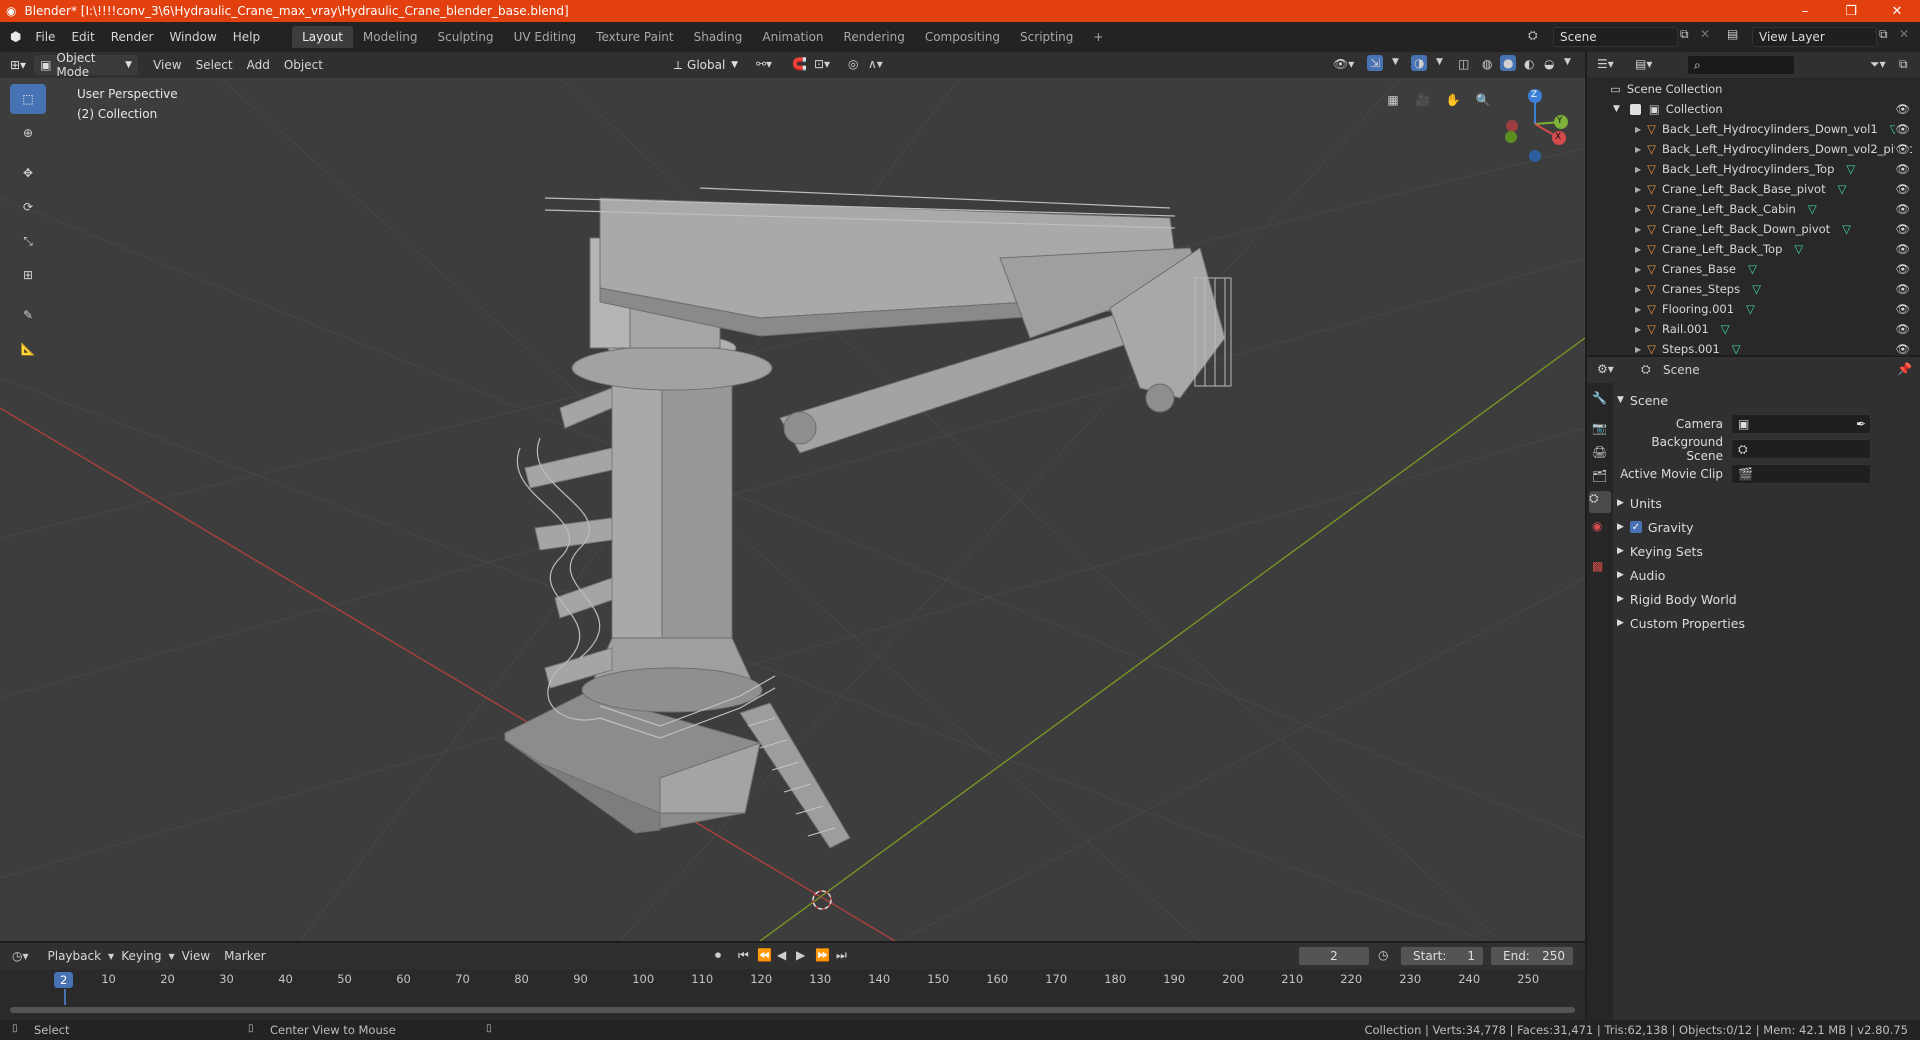 Image resolution: width=1920 pixels, height=1040 pixels. I want to click on menu-object: Object, so click(303, 65).